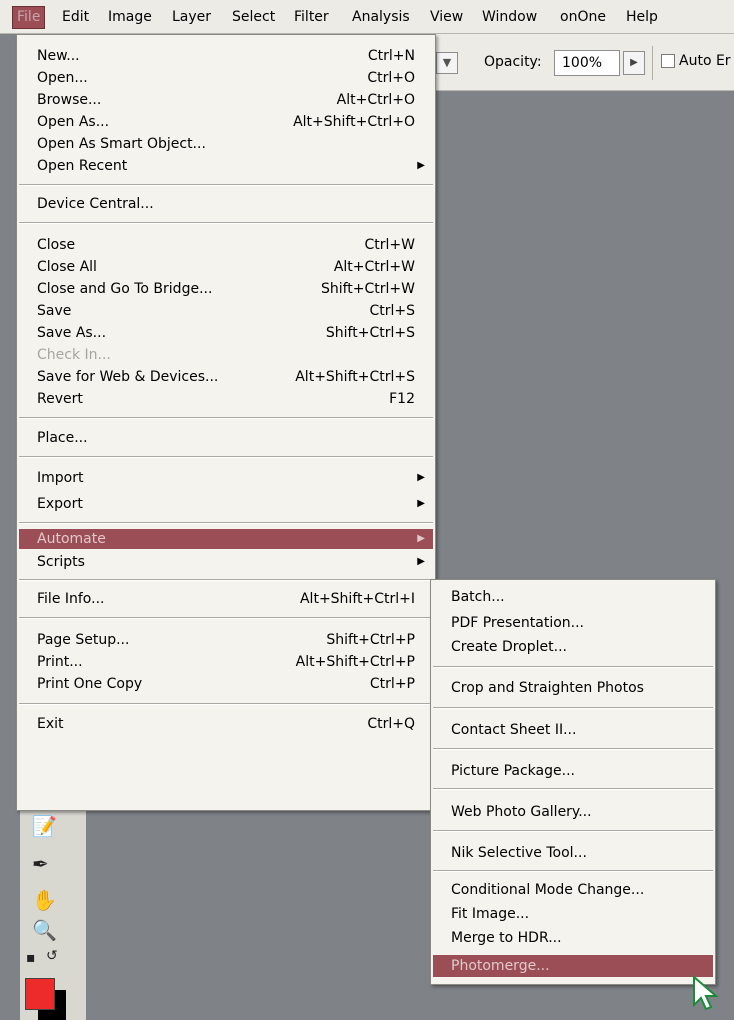 This screenshot has width=734, height=1020. I want to click on menu-item-export: Export ▶, so click(226, 504).